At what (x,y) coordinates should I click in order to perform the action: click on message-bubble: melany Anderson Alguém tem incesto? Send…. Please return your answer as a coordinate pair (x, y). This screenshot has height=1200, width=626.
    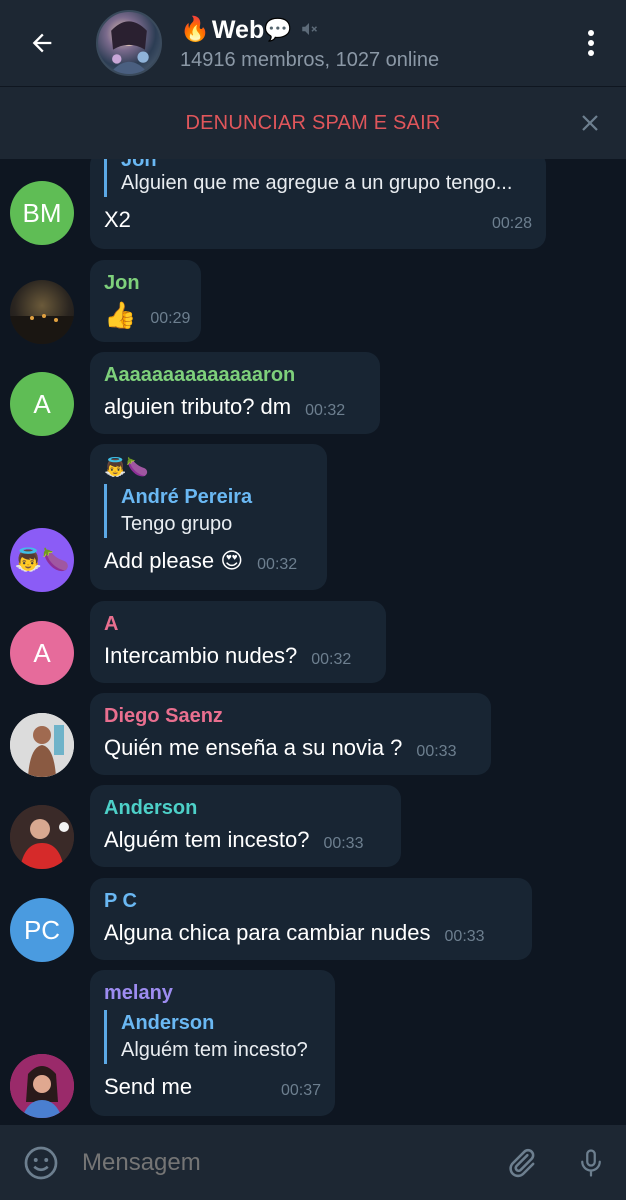
    Looking at the image, I should click on (212, 1043).